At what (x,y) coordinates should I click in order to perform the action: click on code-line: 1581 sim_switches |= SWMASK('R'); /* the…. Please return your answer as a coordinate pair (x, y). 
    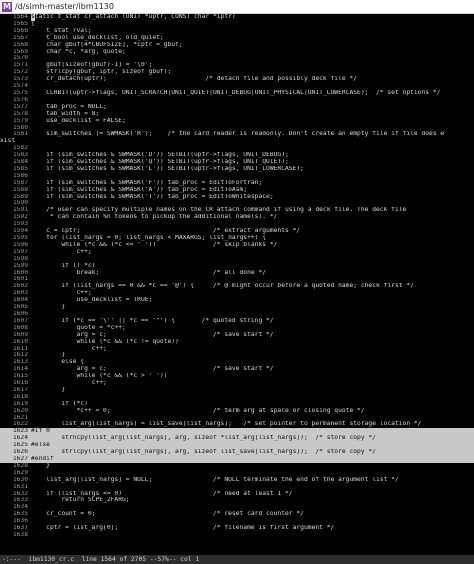
    Looking at the image, I should click on (237, 134).